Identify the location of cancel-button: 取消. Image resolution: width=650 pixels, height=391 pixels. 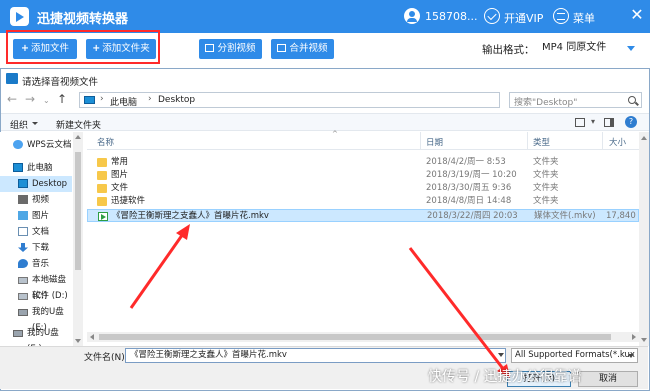
(608, 379).